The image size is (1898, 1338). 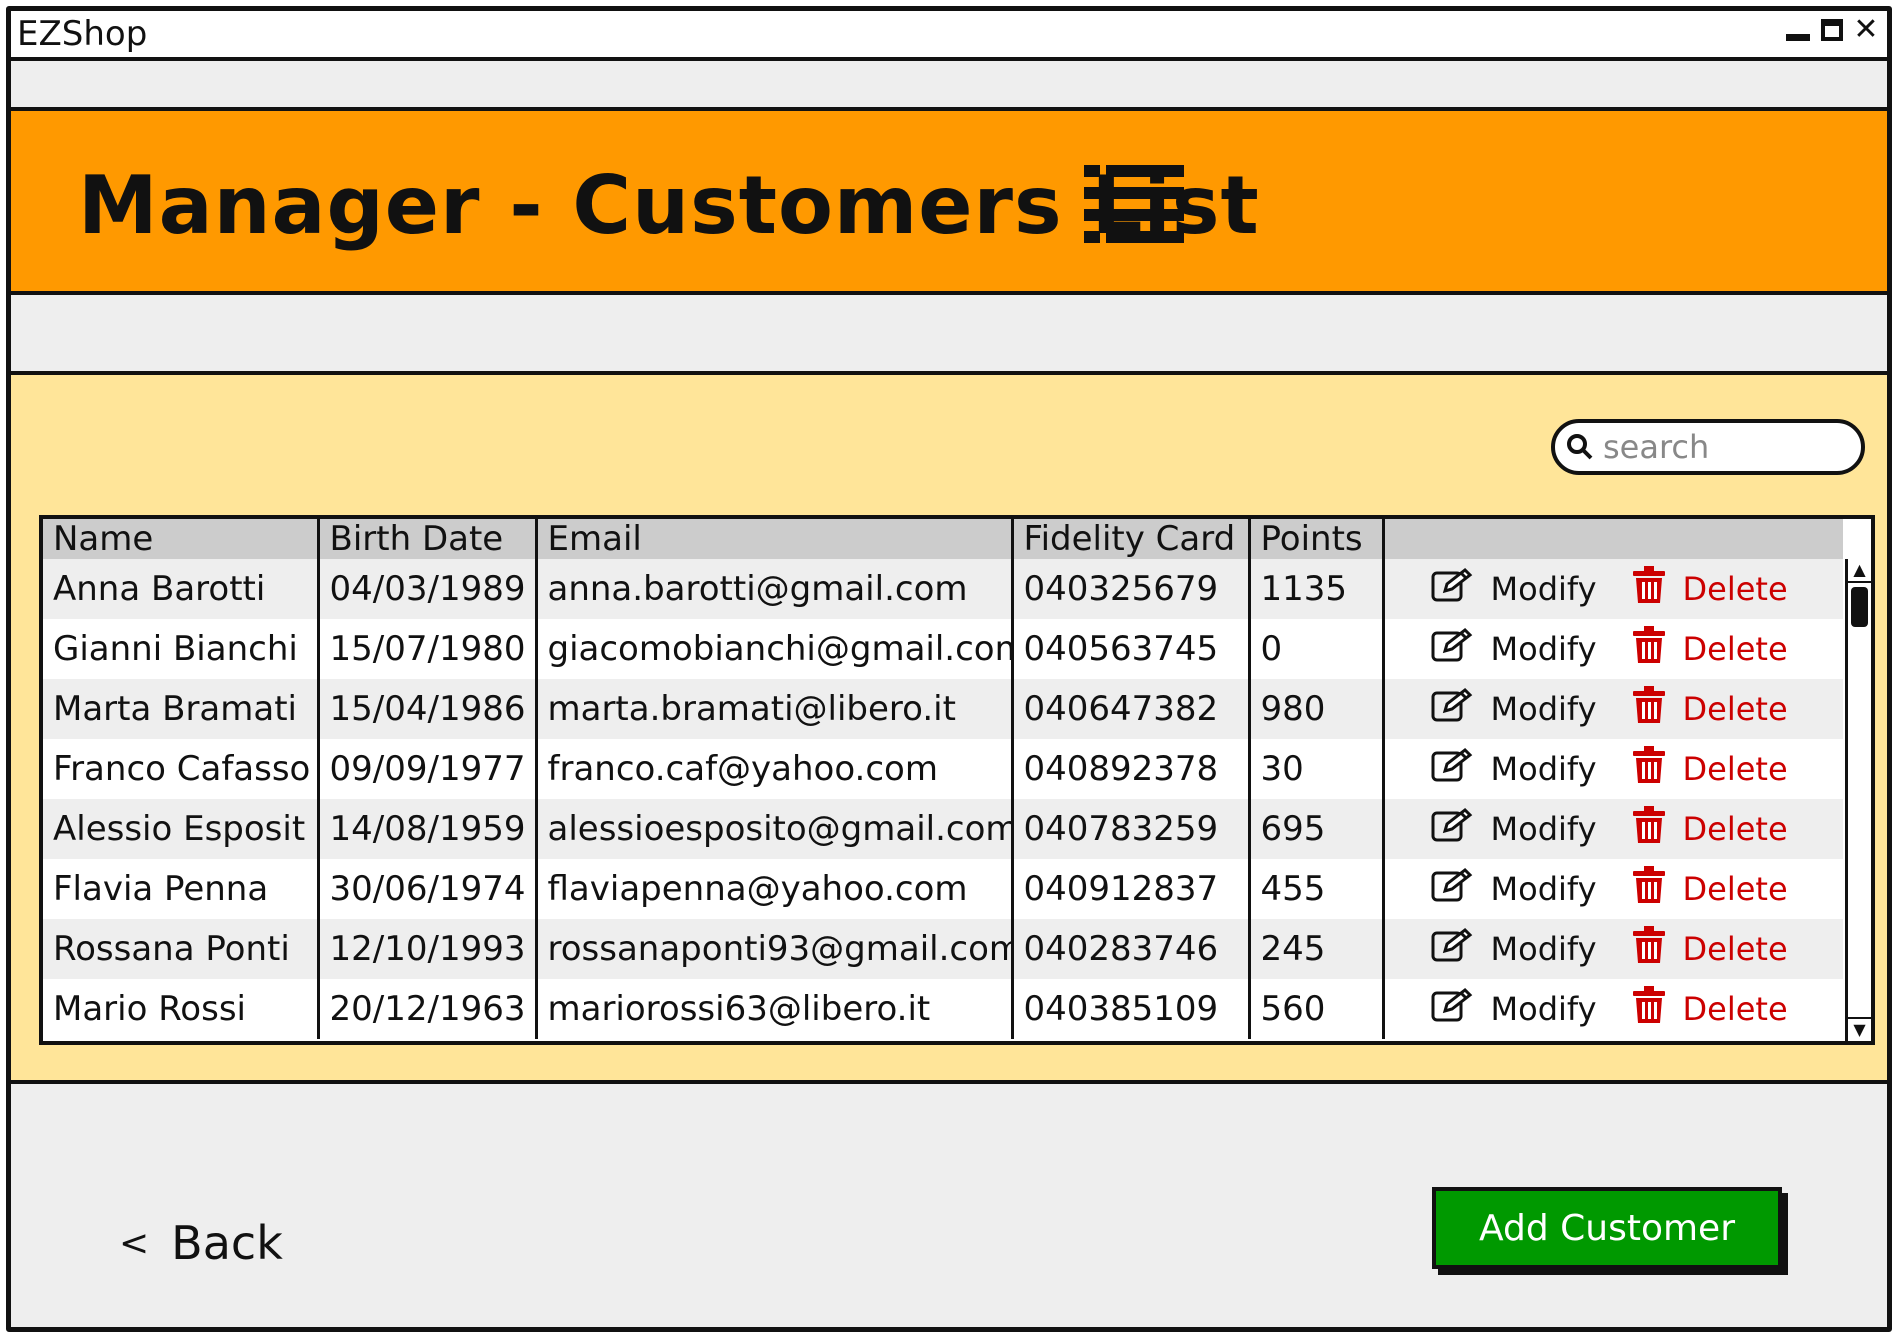 What do you see at coordinates (1613, 539) in the screenshot?
I see `column-header-actions` at bounding box center [1613, 539].